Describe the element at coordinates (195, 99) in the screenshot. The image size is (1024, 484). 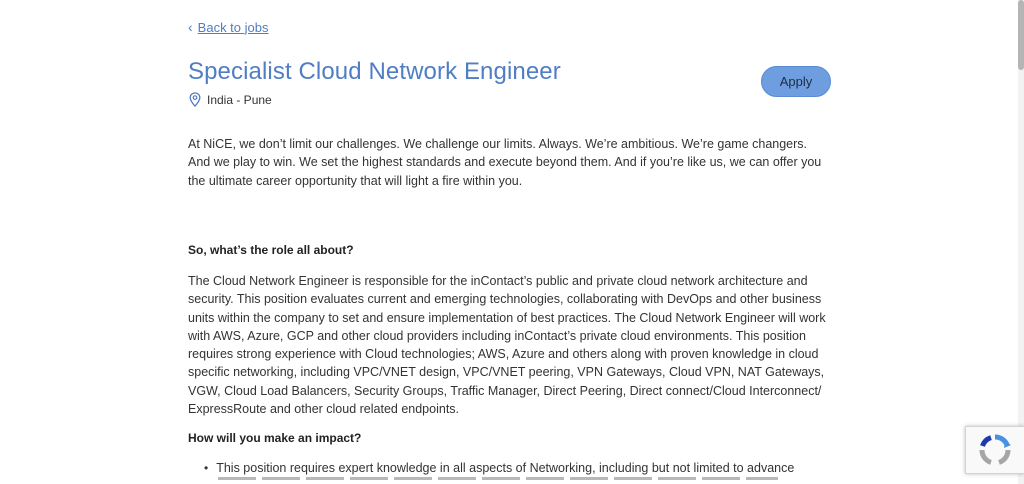
I see `map-pin-icon` at that location.